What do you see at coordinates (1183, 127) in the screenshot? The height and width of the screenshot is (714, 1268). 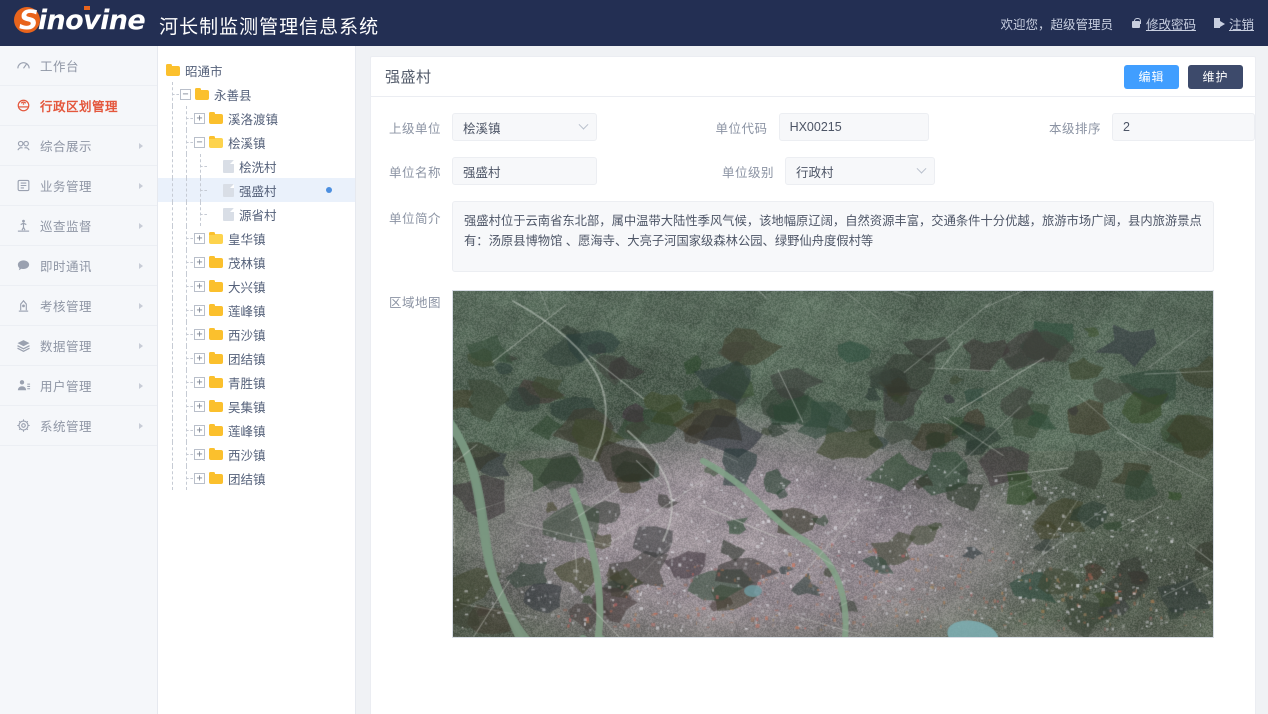 I see `level-order-input: 2` at bounding box center [1183, 127].